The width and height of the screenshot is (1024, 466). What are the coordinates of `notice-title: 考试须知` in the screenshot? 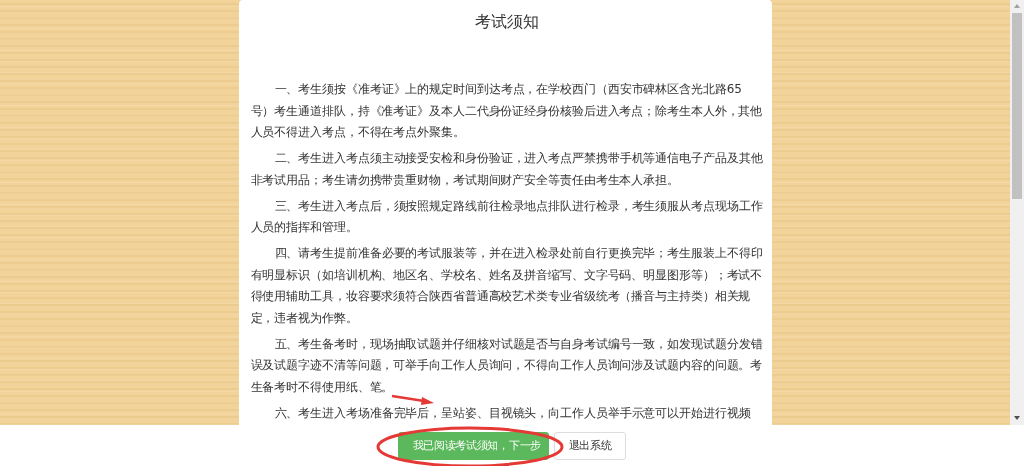 It's located at (507, 22).